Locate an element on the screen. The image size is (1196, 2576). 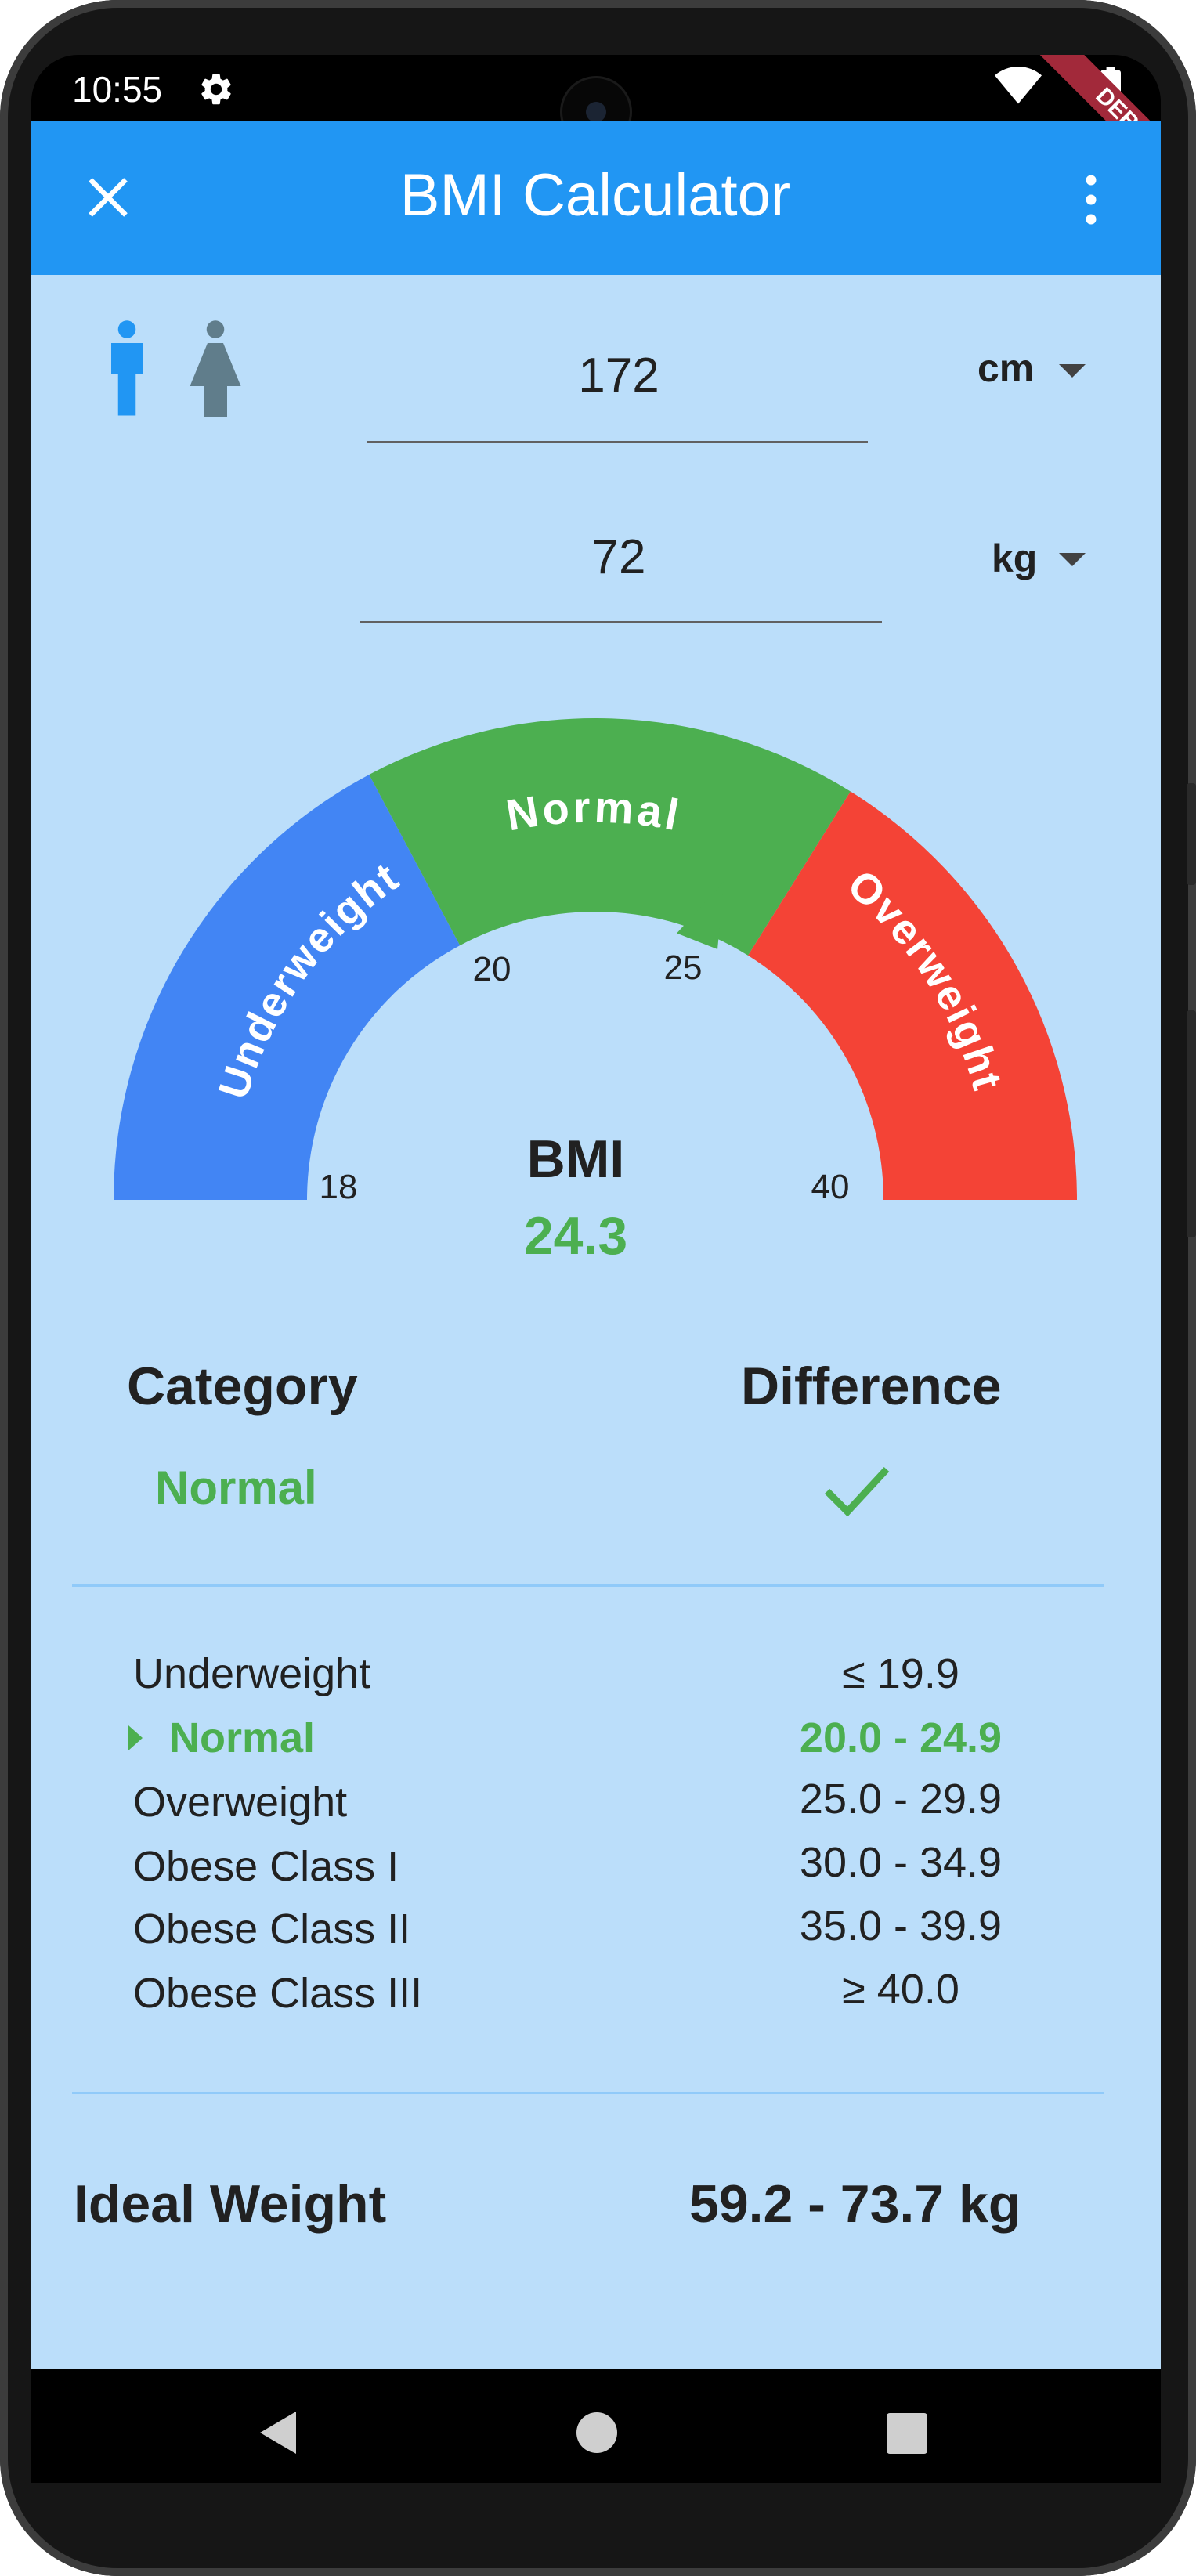
power-button is located at coordinates (1191, 834).